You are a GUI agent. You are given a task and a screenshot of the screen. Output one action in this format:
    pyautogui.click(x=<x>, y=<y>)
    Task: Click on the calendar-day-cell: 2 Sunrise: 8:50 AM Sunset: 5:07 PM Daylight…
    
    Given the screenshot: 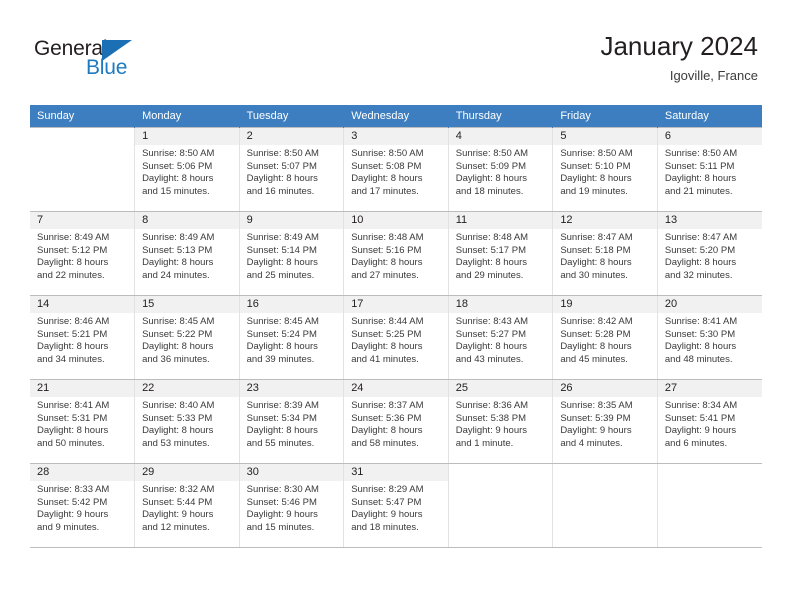 What is the action you would take?
    pyautogui.click(x=291, y=169)
    